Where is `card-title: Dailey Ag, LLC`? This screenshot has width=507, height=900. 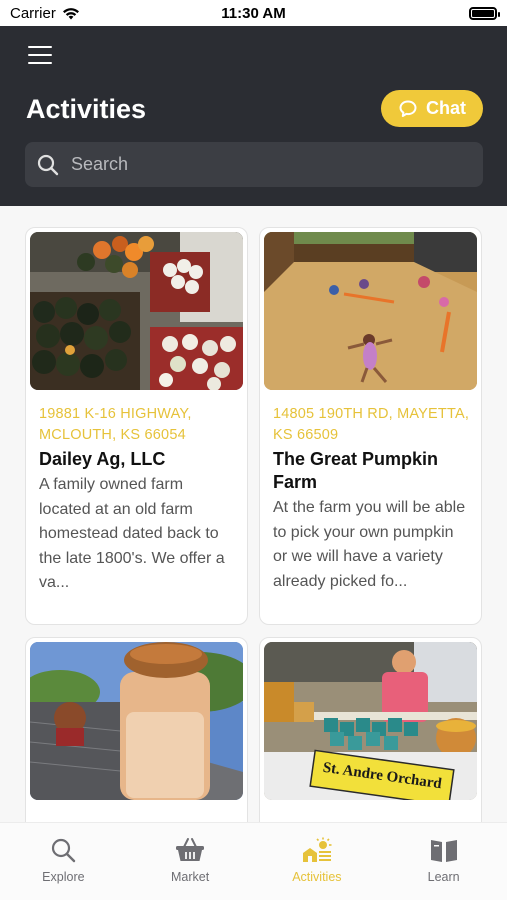 card-title: Dailey Ag, LLC is located at coordinates (102, 459).